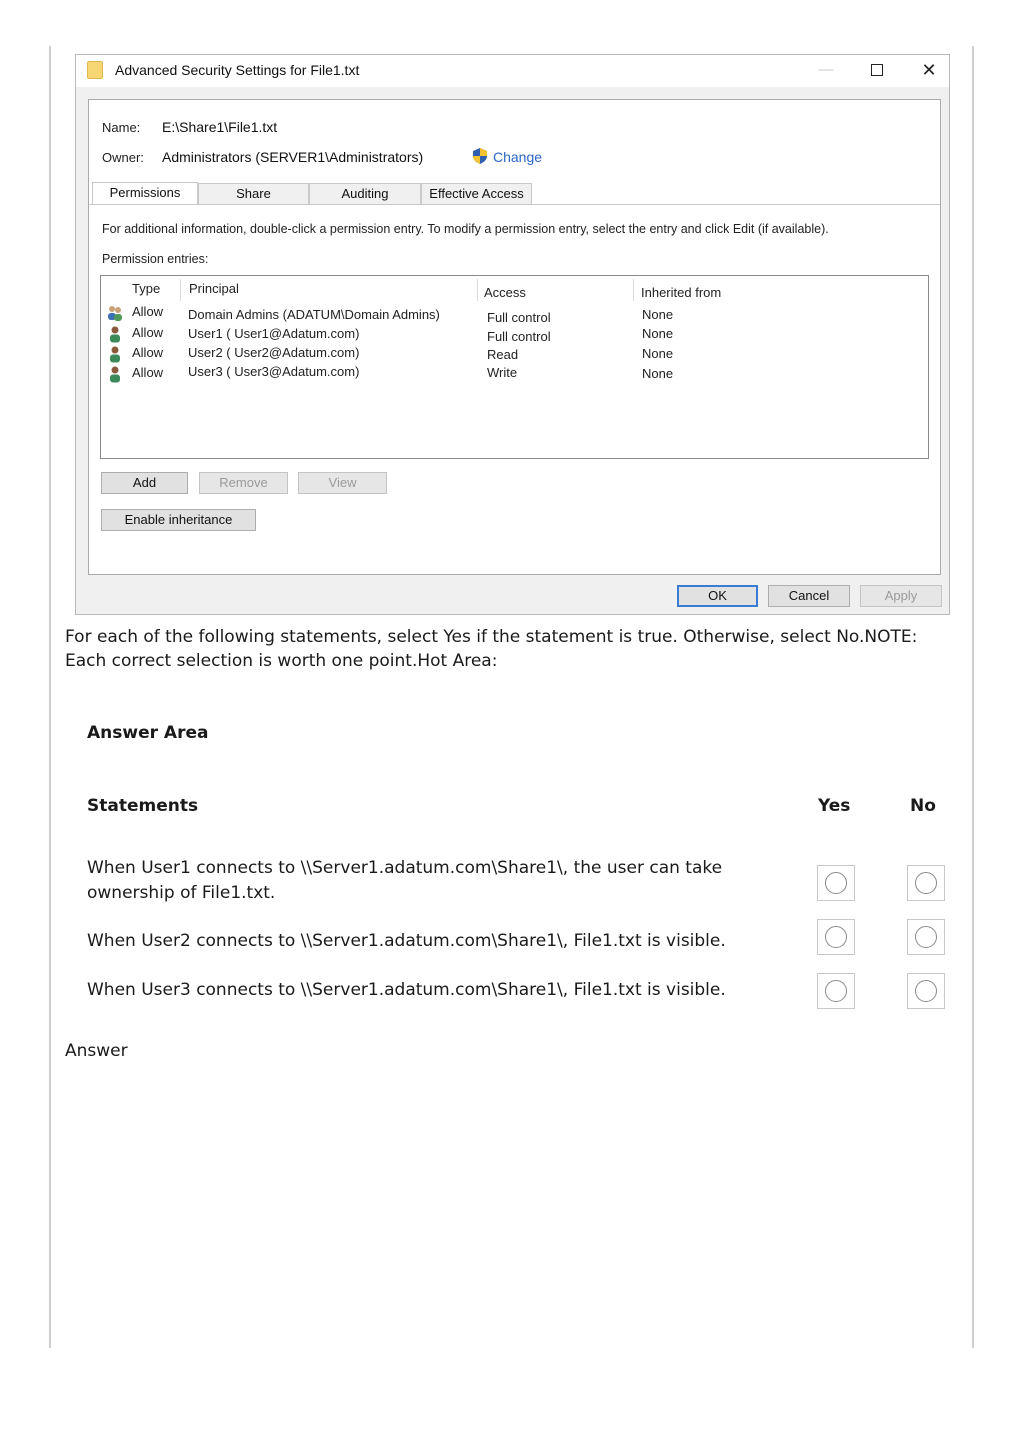  Describe the element at coordinates (237, 70) in the screenshot. I see `dialog-title: Advanced Security Settings for File1.txt` at that location.